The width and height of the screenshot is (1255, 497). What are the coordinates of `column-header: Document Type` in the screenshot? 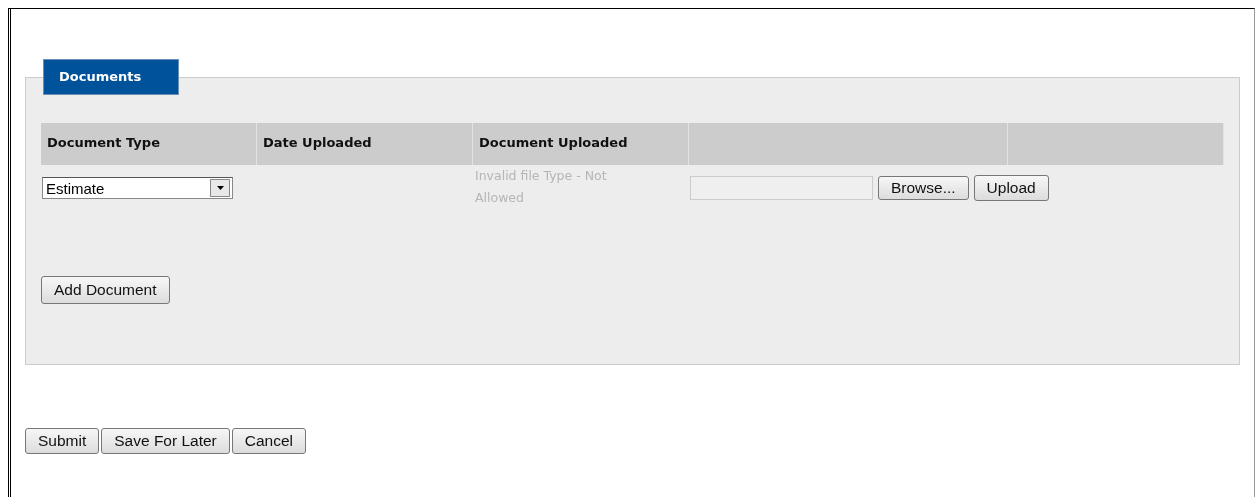 It's located at (149, 144).